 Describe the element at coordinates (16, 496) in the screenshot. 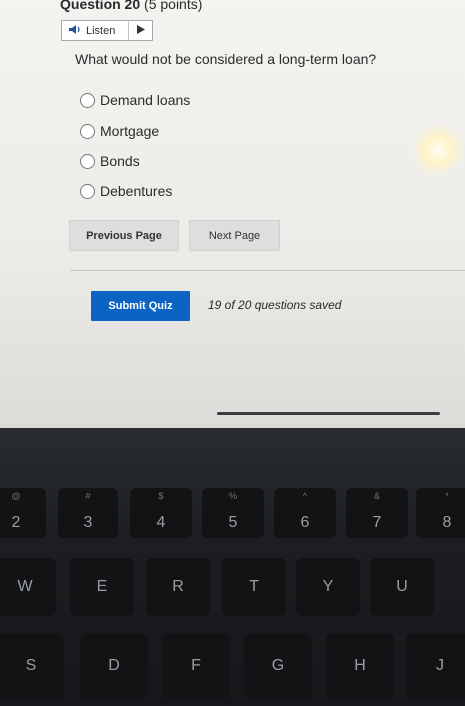

I see `key-symbol: @` at that location.